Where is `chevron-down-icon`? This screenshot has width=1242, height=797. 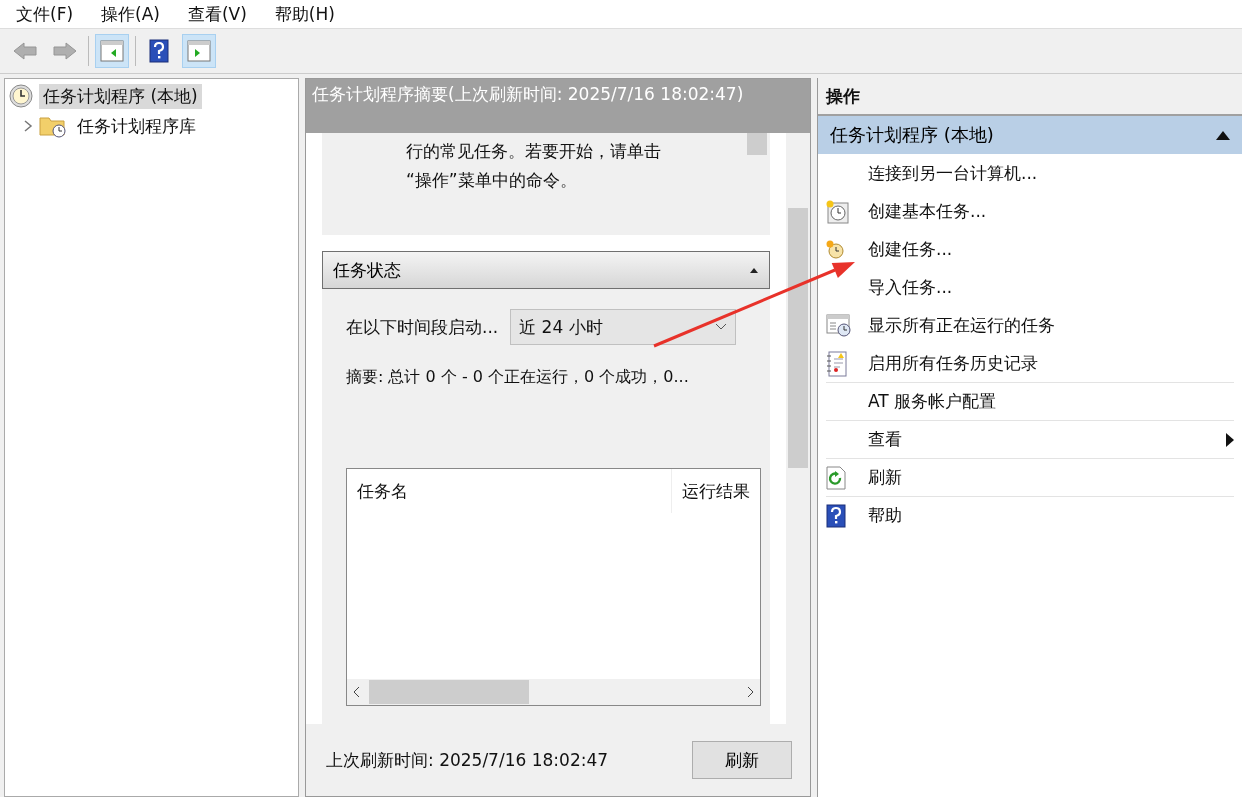
chevron-down-icon is located at coordinates (721, 327).